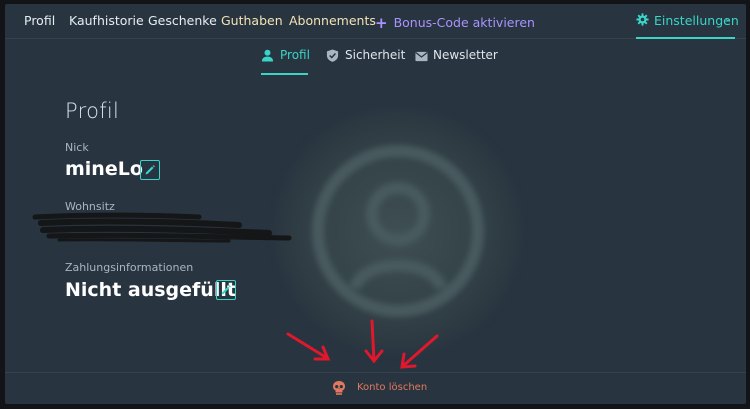 The height and width of the screenshot is (409, 750). What do you see at coordinates (332, 20) in the screenshot?
I see `nav-item-abonnements: Abonnements` at bounding box center [332, 20].